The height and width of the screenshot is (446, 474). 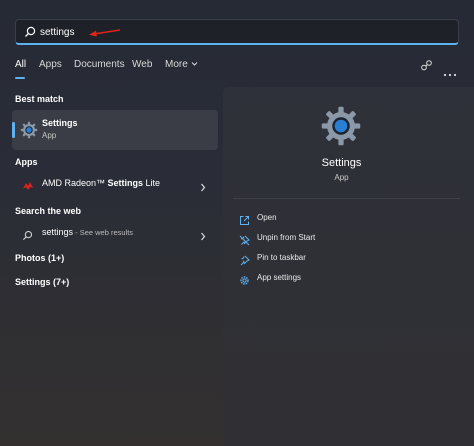 I want to click on tab-web: Web, so click(x=142, y=64).